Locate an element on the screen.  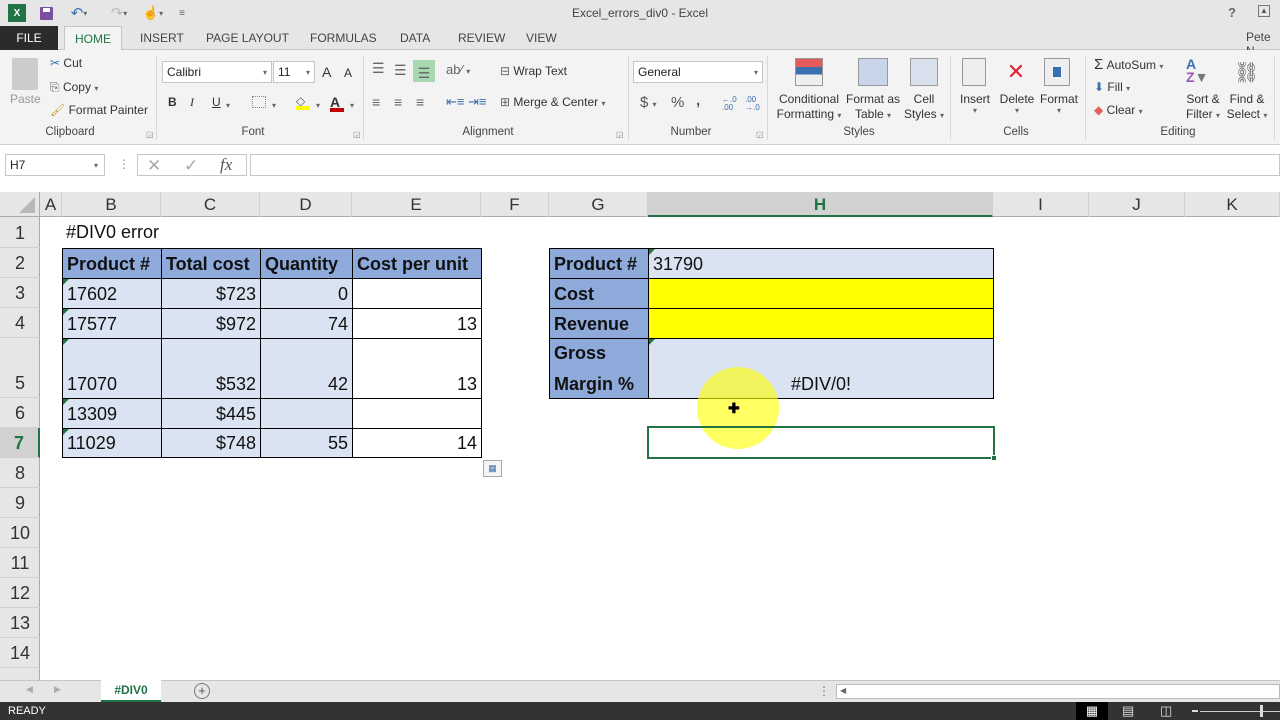
table-cell: $723 is located at coordinates (211, 293).